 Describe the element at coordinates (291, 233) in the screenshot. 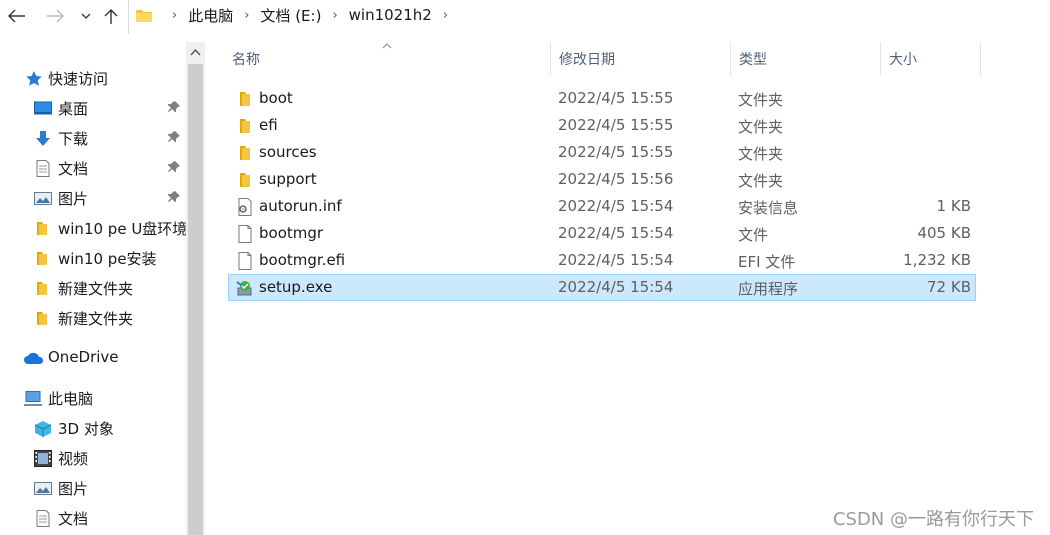

I see `file-name: bootmgr` at that location.